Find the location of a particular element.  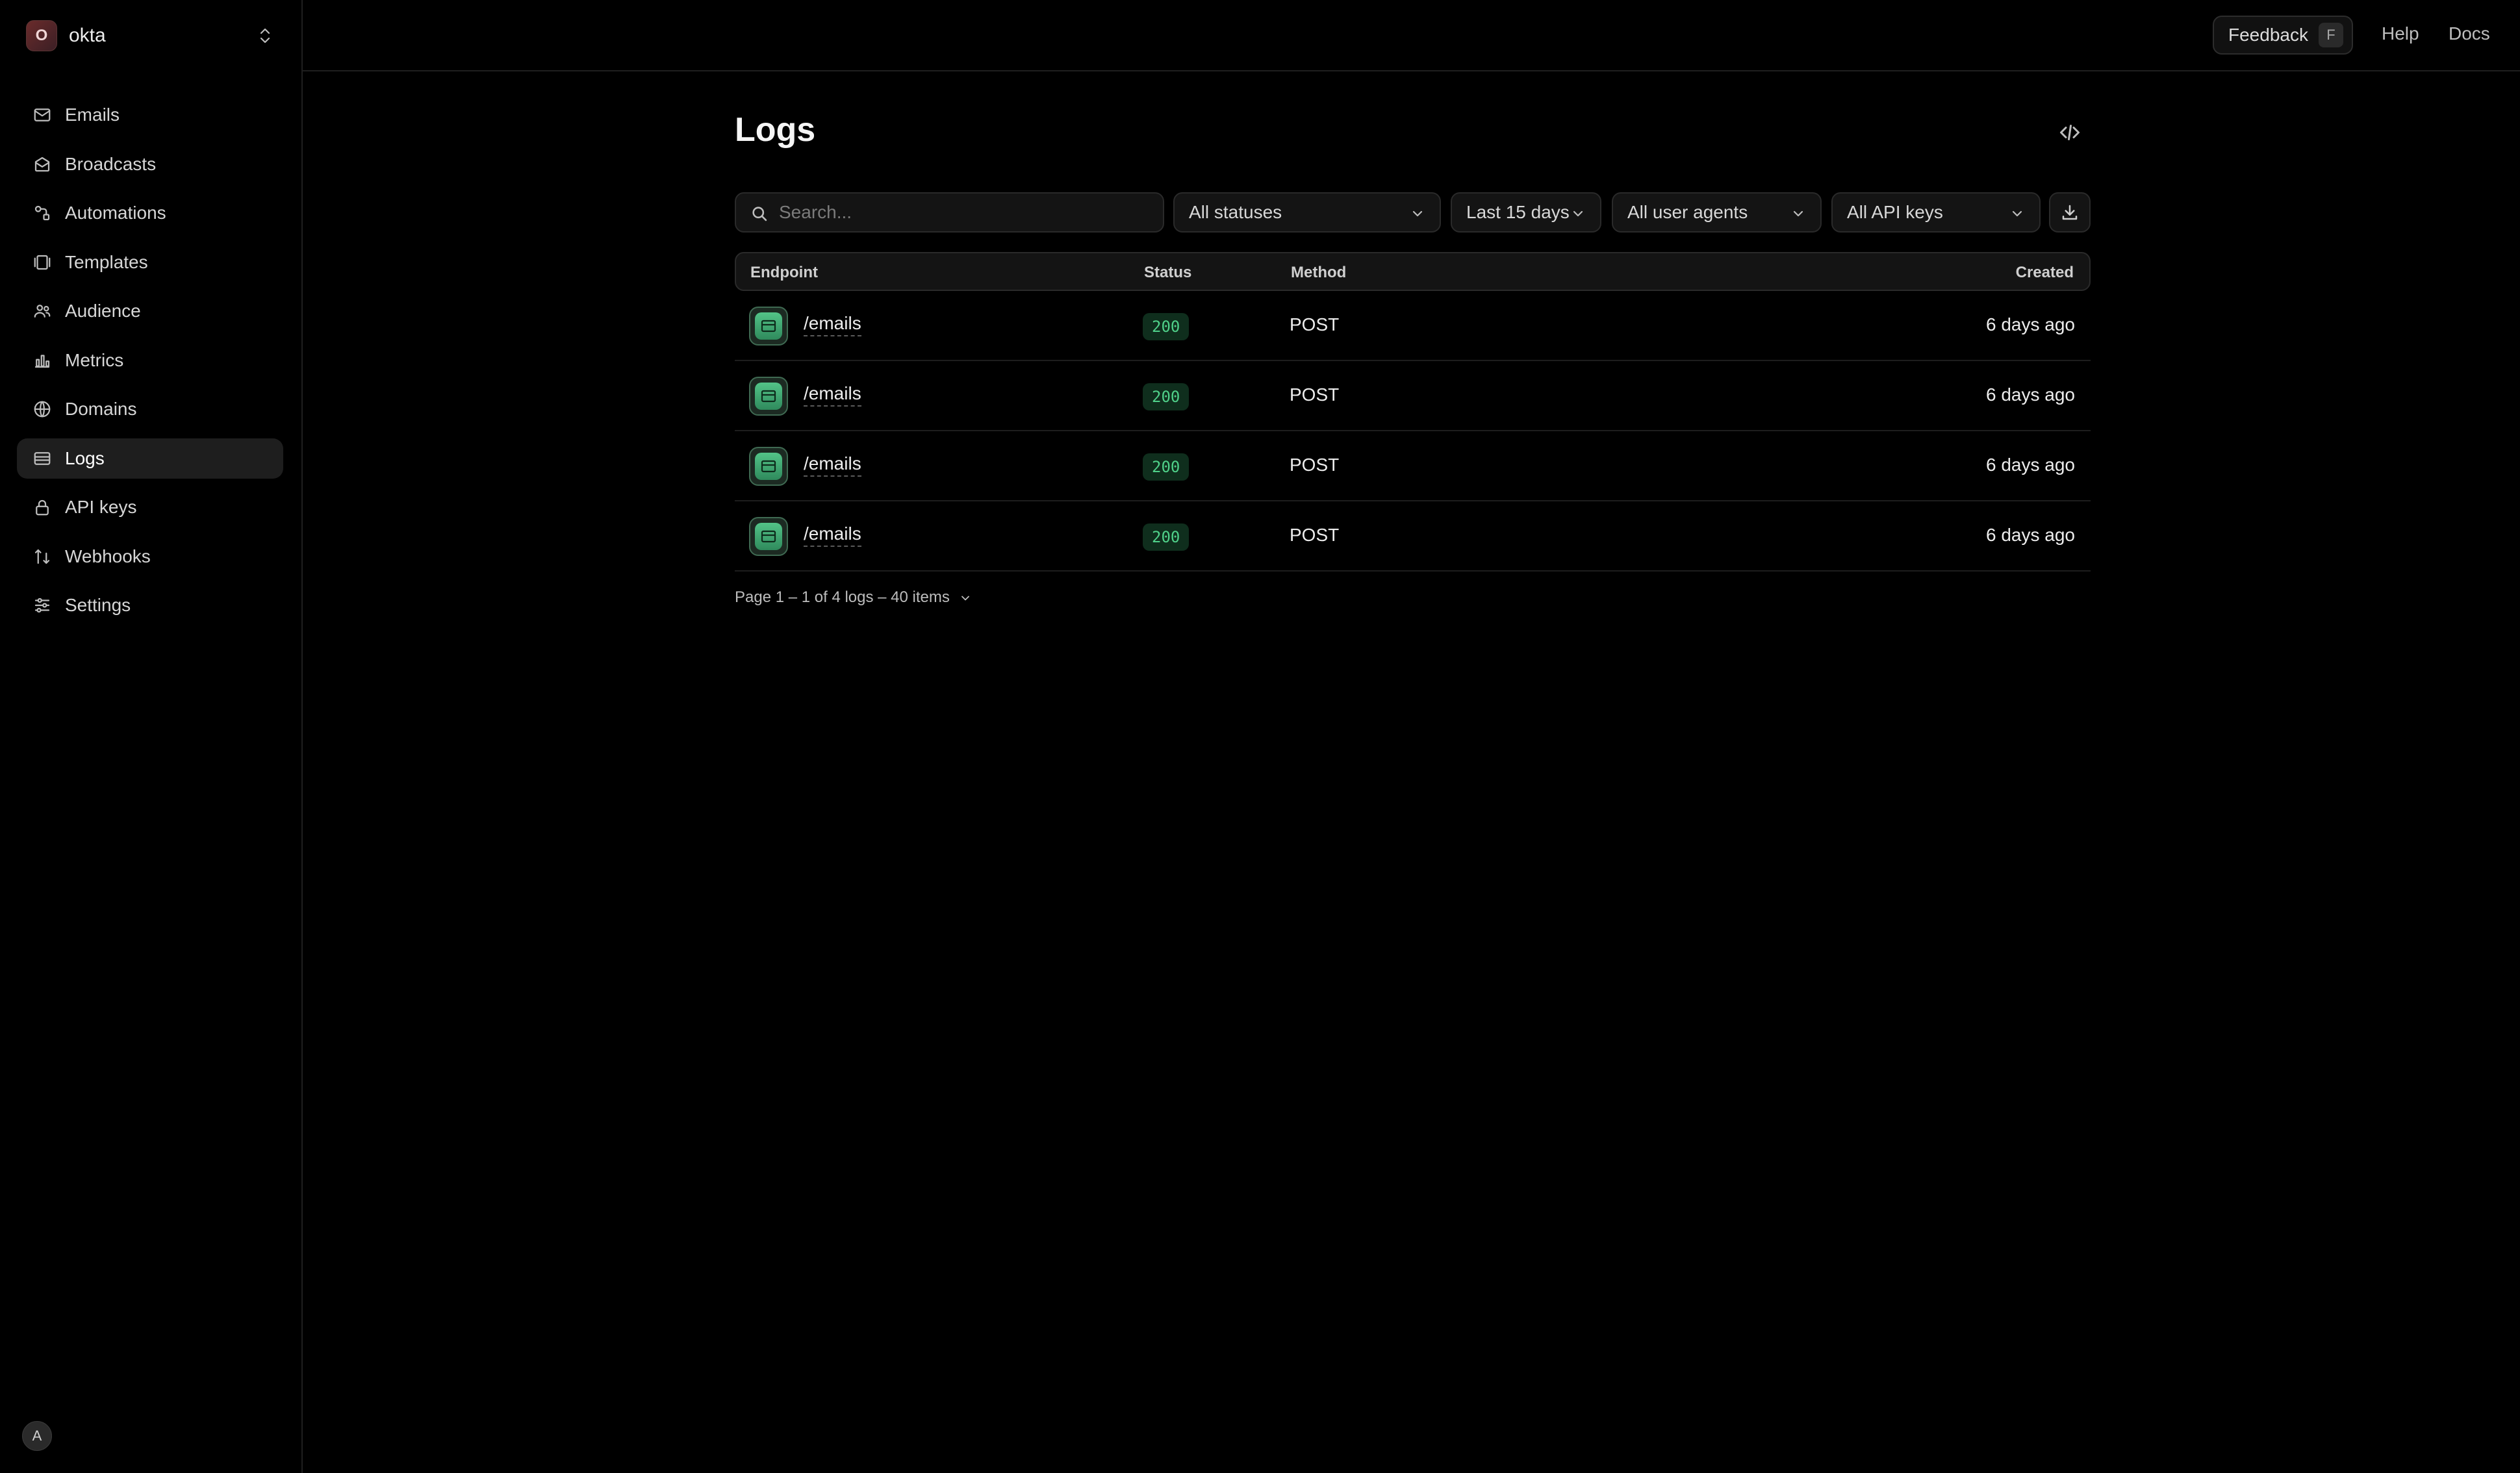

api-key-filter: All API keys is located at coordinates (1936, 212).